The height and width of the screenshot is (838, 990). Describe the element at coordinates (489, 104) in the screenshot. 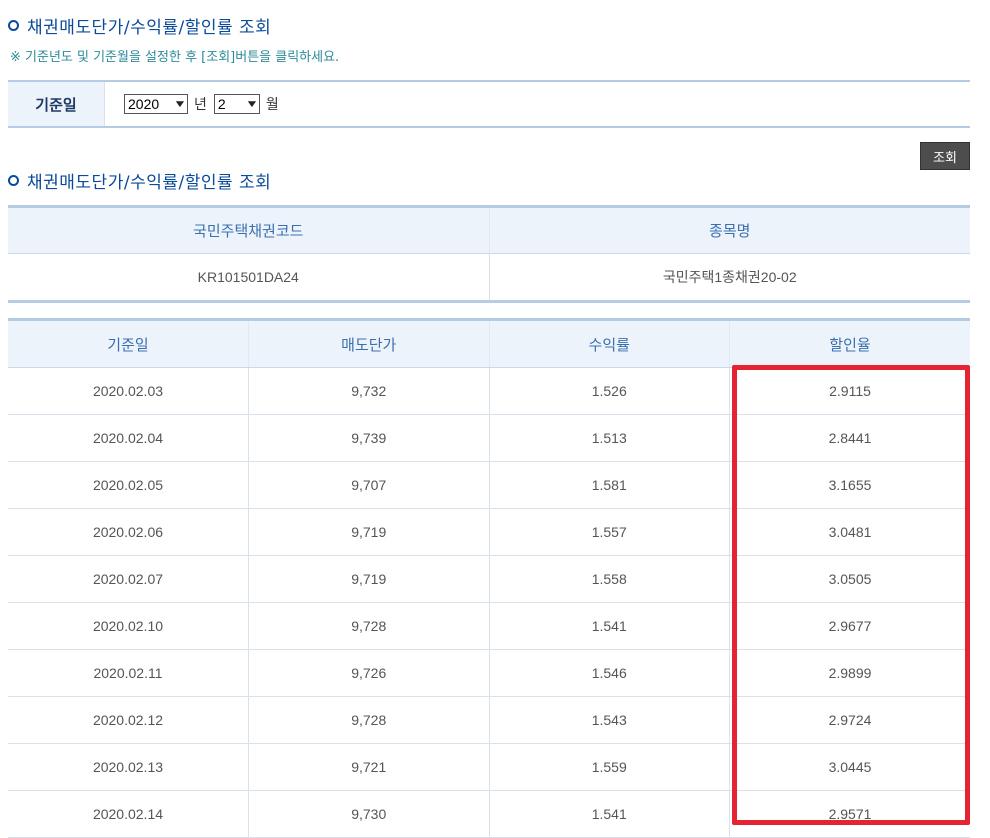

I see `date-filter-bar: 기준일 2020 ▼ 년 2 ▼ 월` at that location.